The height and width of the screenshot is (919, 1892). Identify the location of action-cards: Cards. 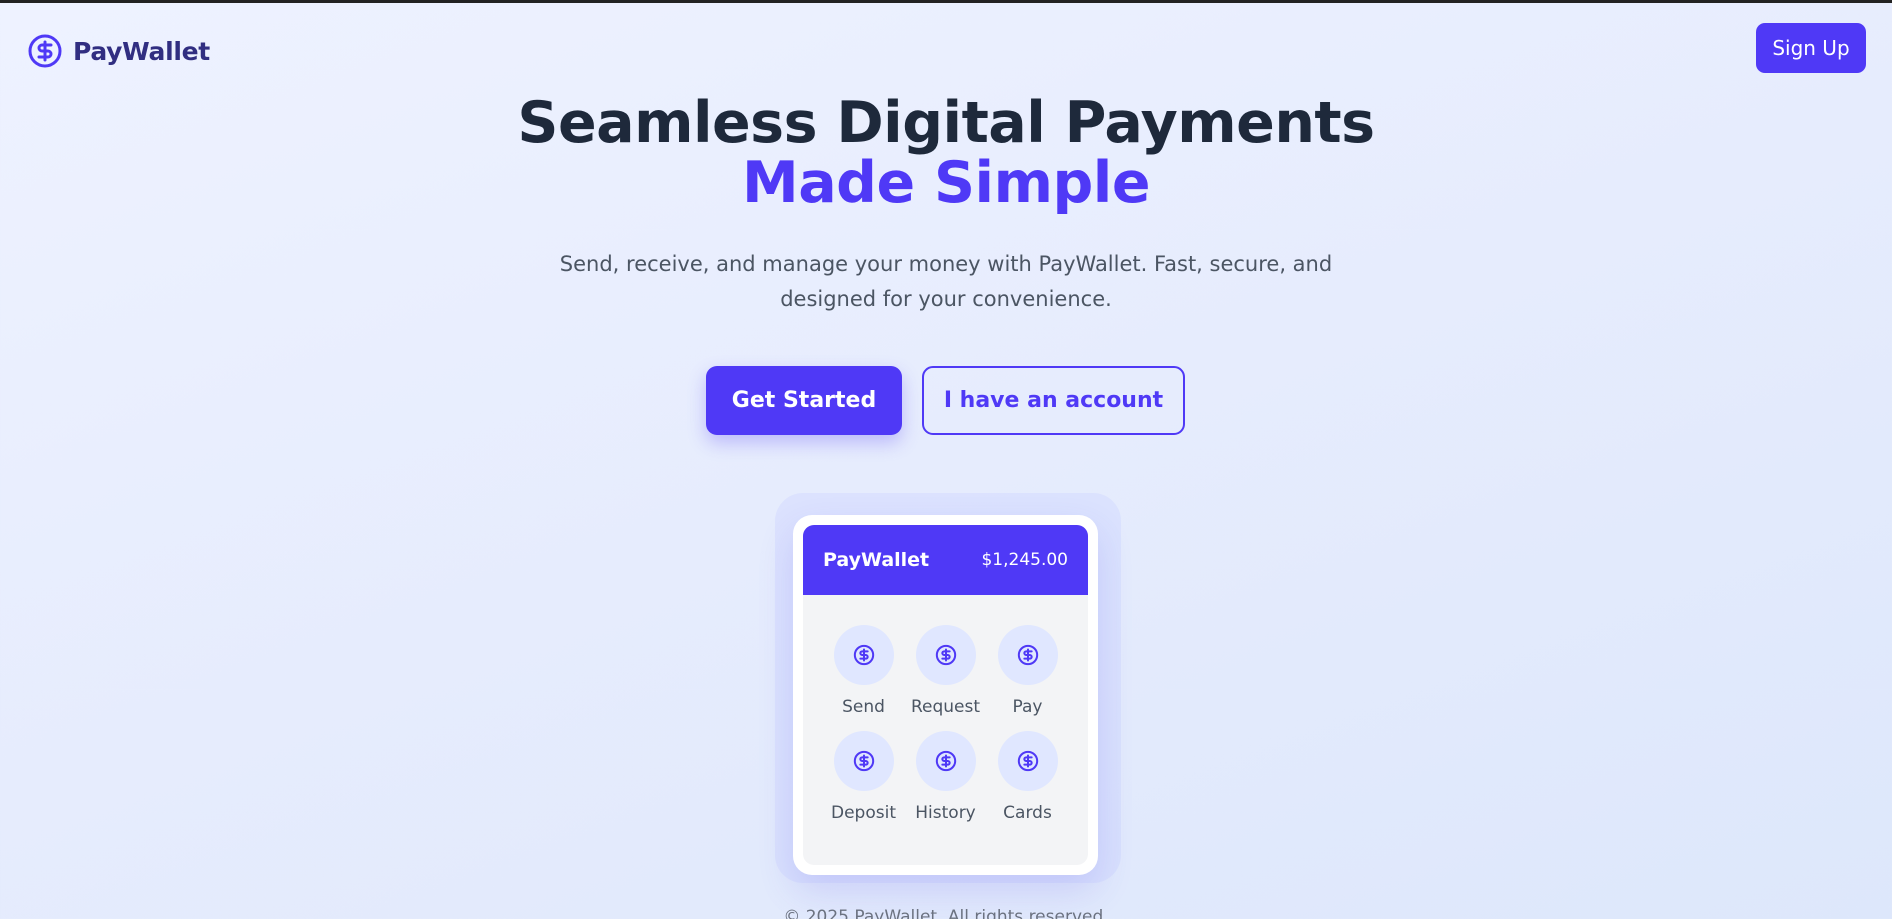
(1027, 777).